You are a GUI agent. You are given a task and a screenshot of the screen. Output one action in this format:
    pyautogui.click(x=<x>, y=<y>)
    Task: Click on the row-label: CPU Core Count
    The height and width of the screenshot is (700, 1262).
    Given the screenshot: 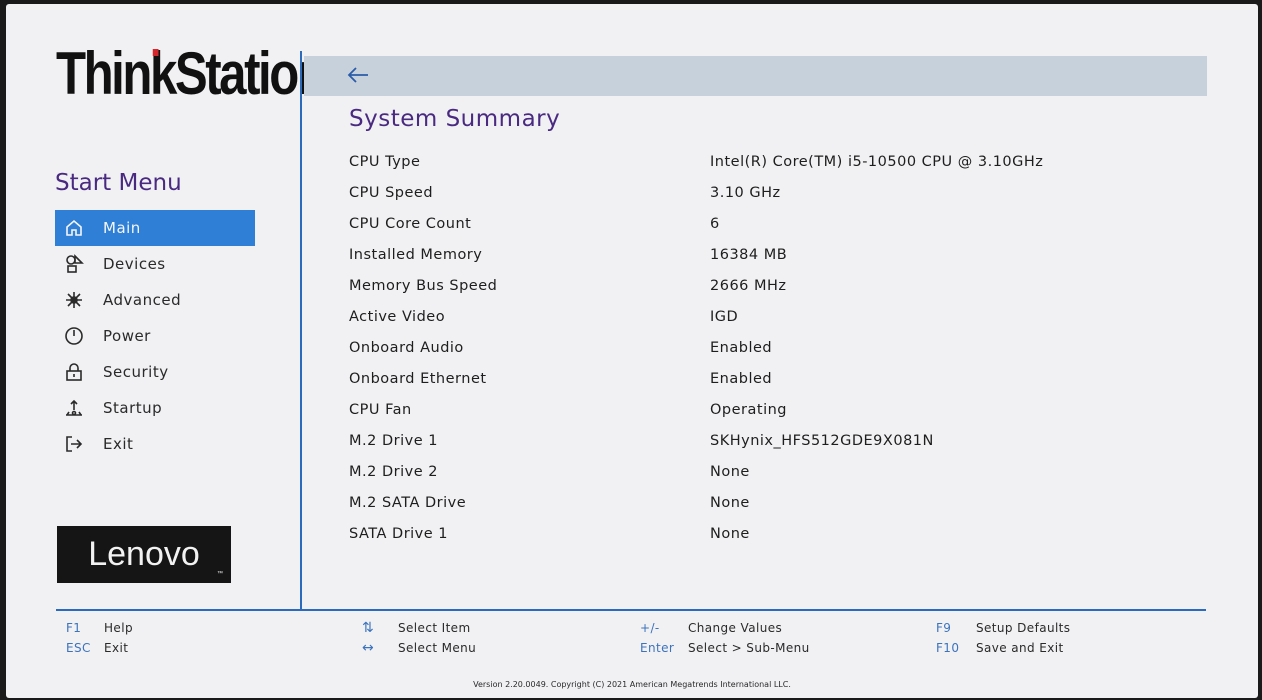 What is the action you would take?
    pyautogui.click(x=410, y=223)
    